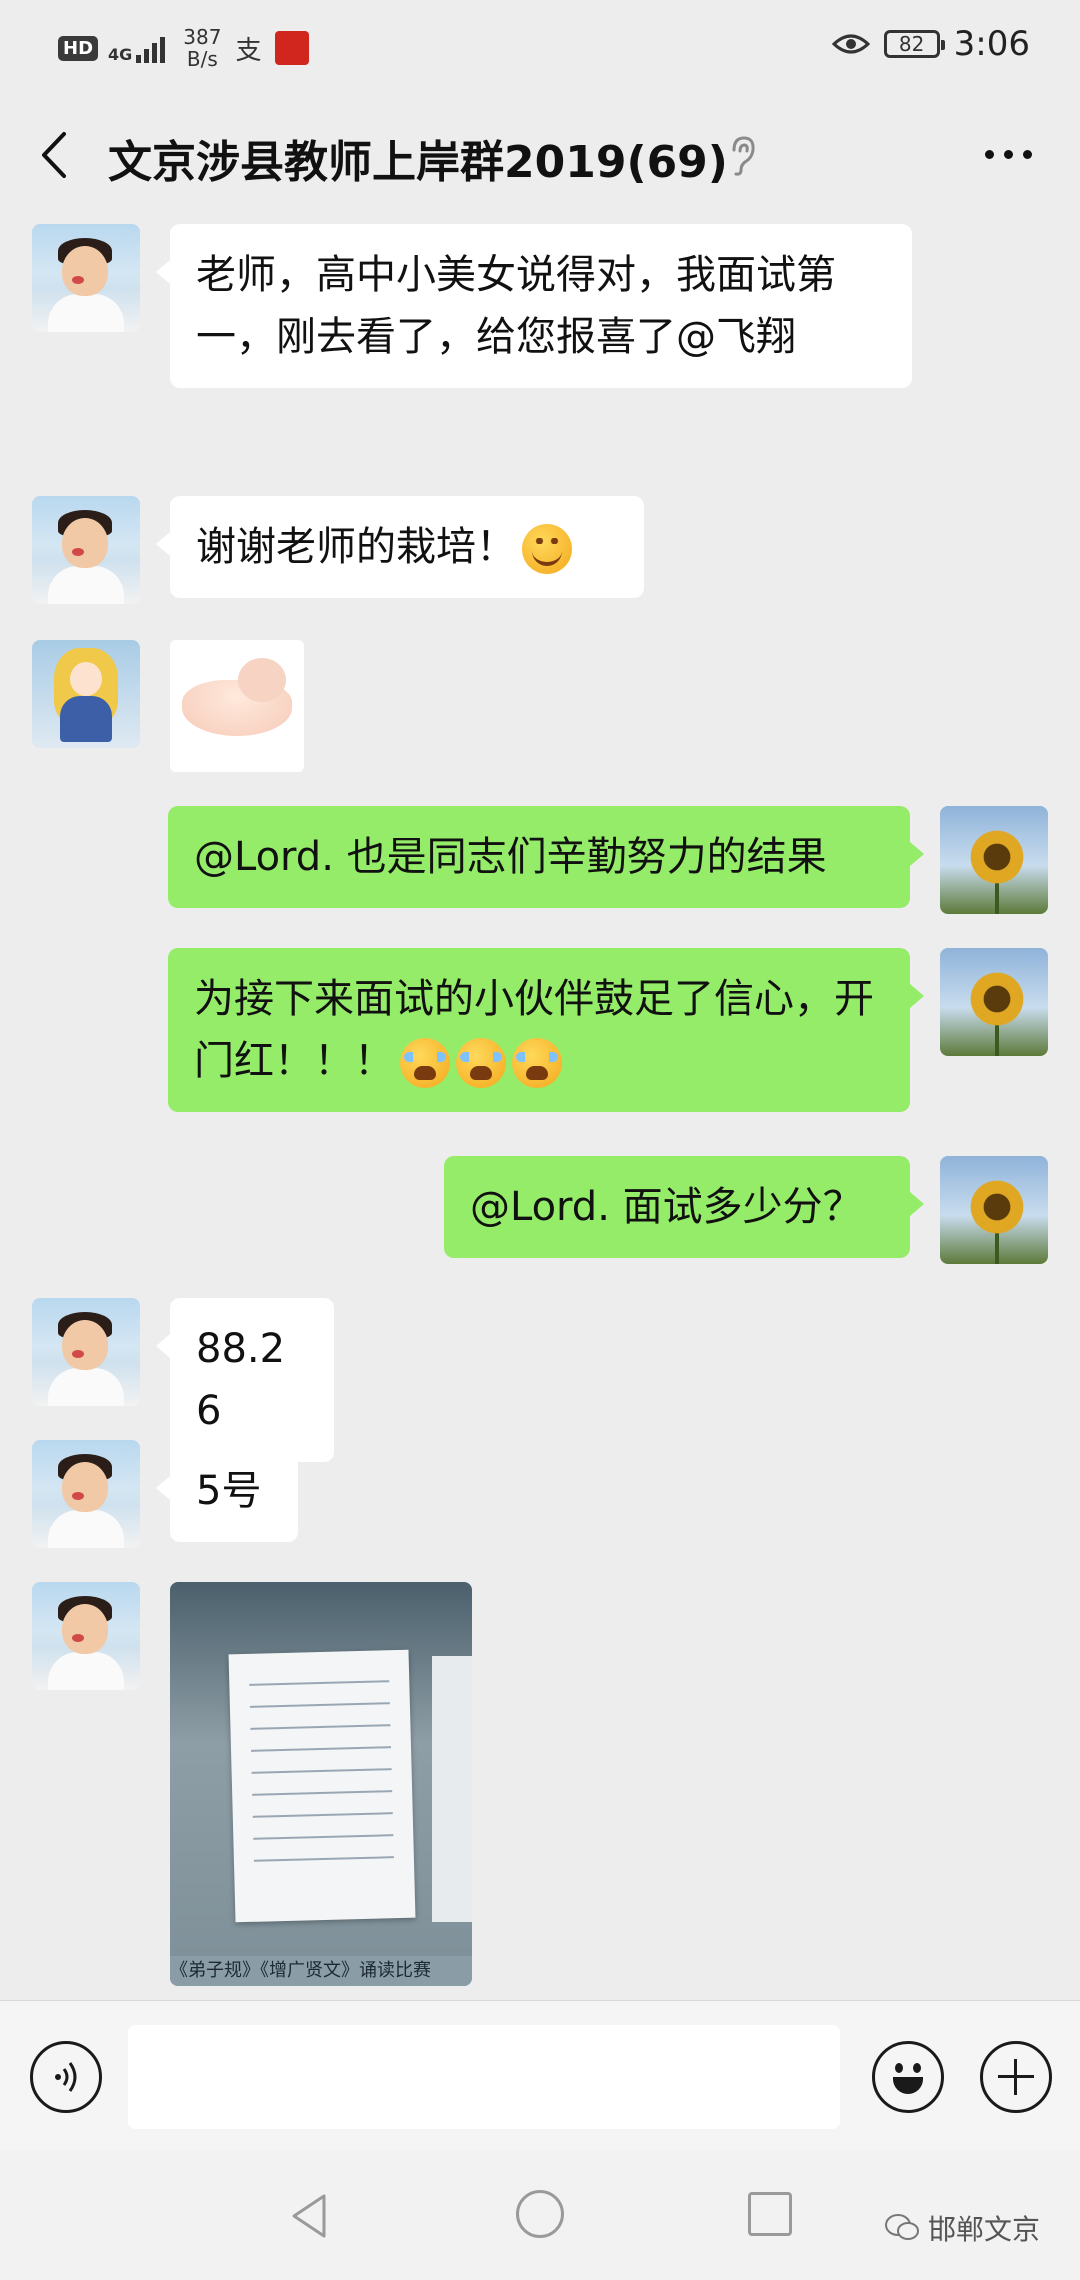 Image resolution: width=1080 pixels, height=2280 pixels. What do you see at coordinates (202, 48) in the screenshot?
I see `network-speed: 387 B/s` at bounding box center [202, 48].